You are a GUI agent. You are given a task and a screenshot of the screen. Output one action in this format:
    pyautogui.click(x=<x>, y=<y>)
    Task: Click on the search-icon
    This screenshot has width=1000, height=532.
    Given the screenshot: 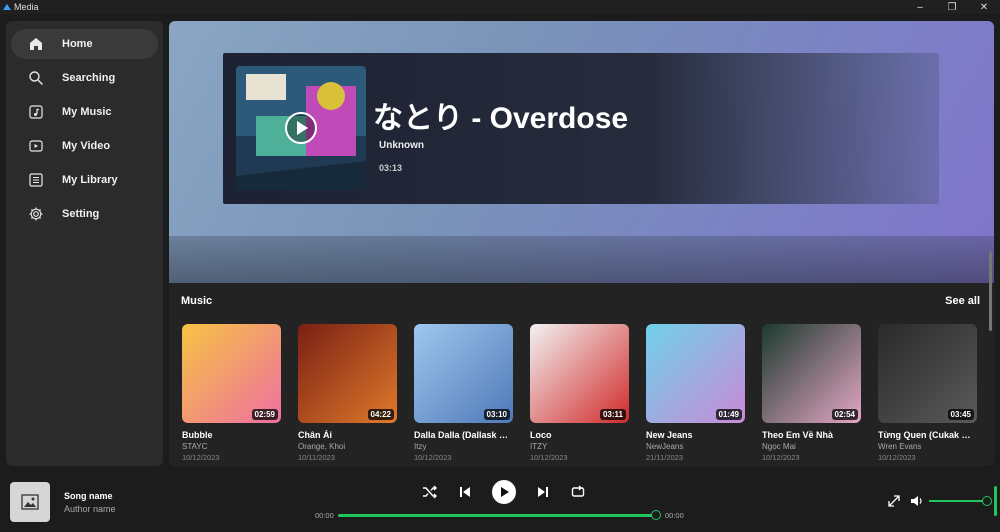 What is the action you would take?
    pyautogui.click(x=36, y=78)
    